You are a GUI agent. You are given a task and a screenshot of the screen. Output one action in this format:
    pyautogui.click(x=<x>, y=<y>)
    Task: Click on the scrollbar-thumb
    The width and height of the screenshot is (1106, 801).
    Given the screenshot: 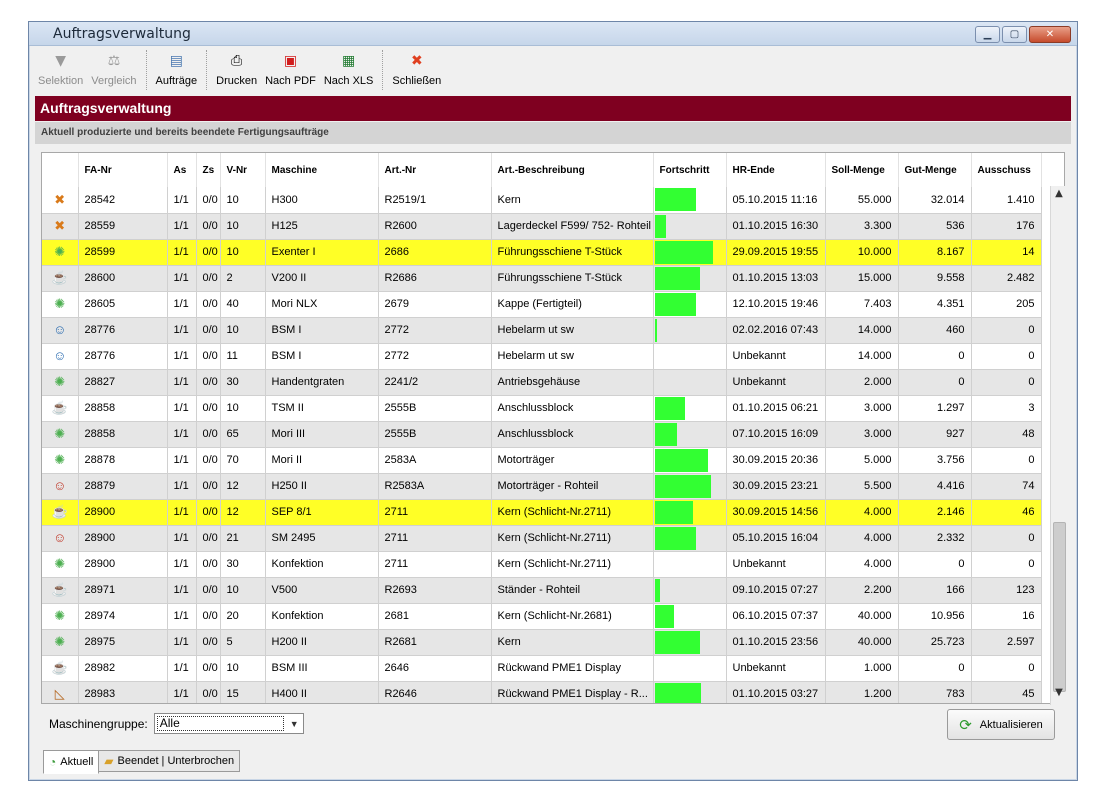 What is the action you would take?
    pyautogui.click(x=1059, y=607)
    